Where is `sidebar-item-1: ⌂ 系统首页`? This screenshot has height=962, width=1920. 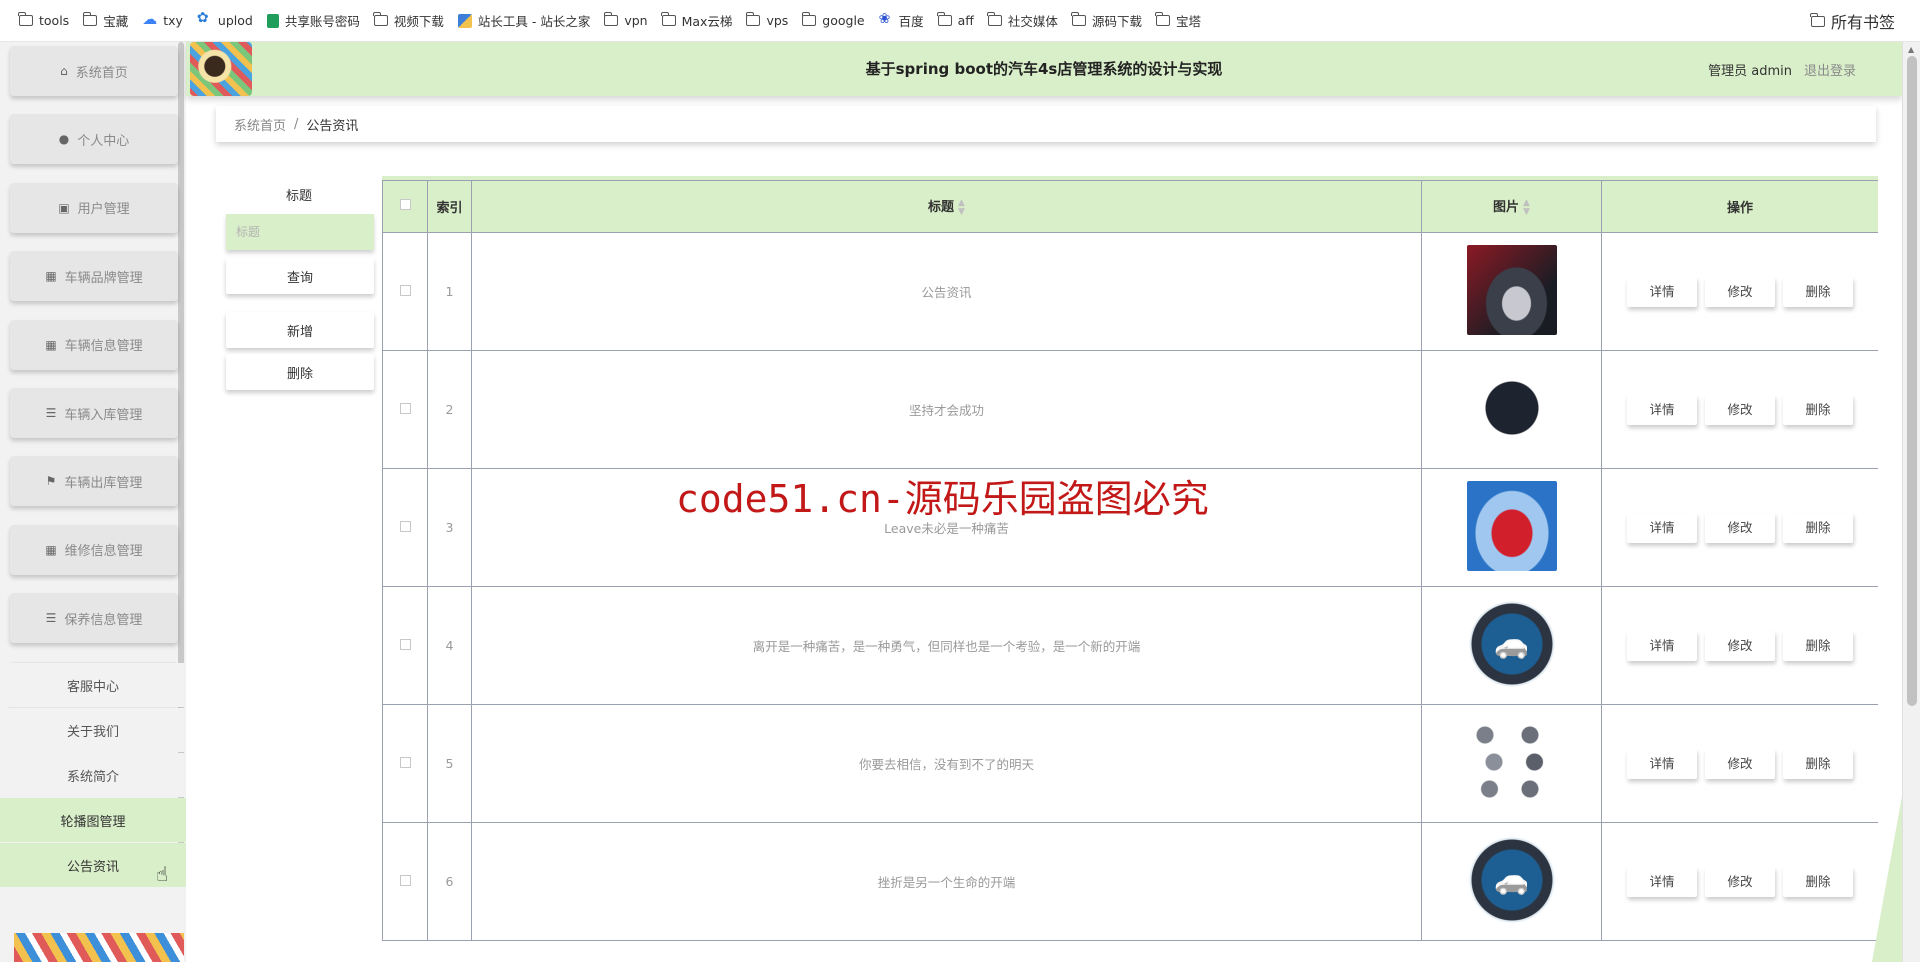
sidebar-item-1: ⌂ 系统首页 is located at coordinates (94, 71).